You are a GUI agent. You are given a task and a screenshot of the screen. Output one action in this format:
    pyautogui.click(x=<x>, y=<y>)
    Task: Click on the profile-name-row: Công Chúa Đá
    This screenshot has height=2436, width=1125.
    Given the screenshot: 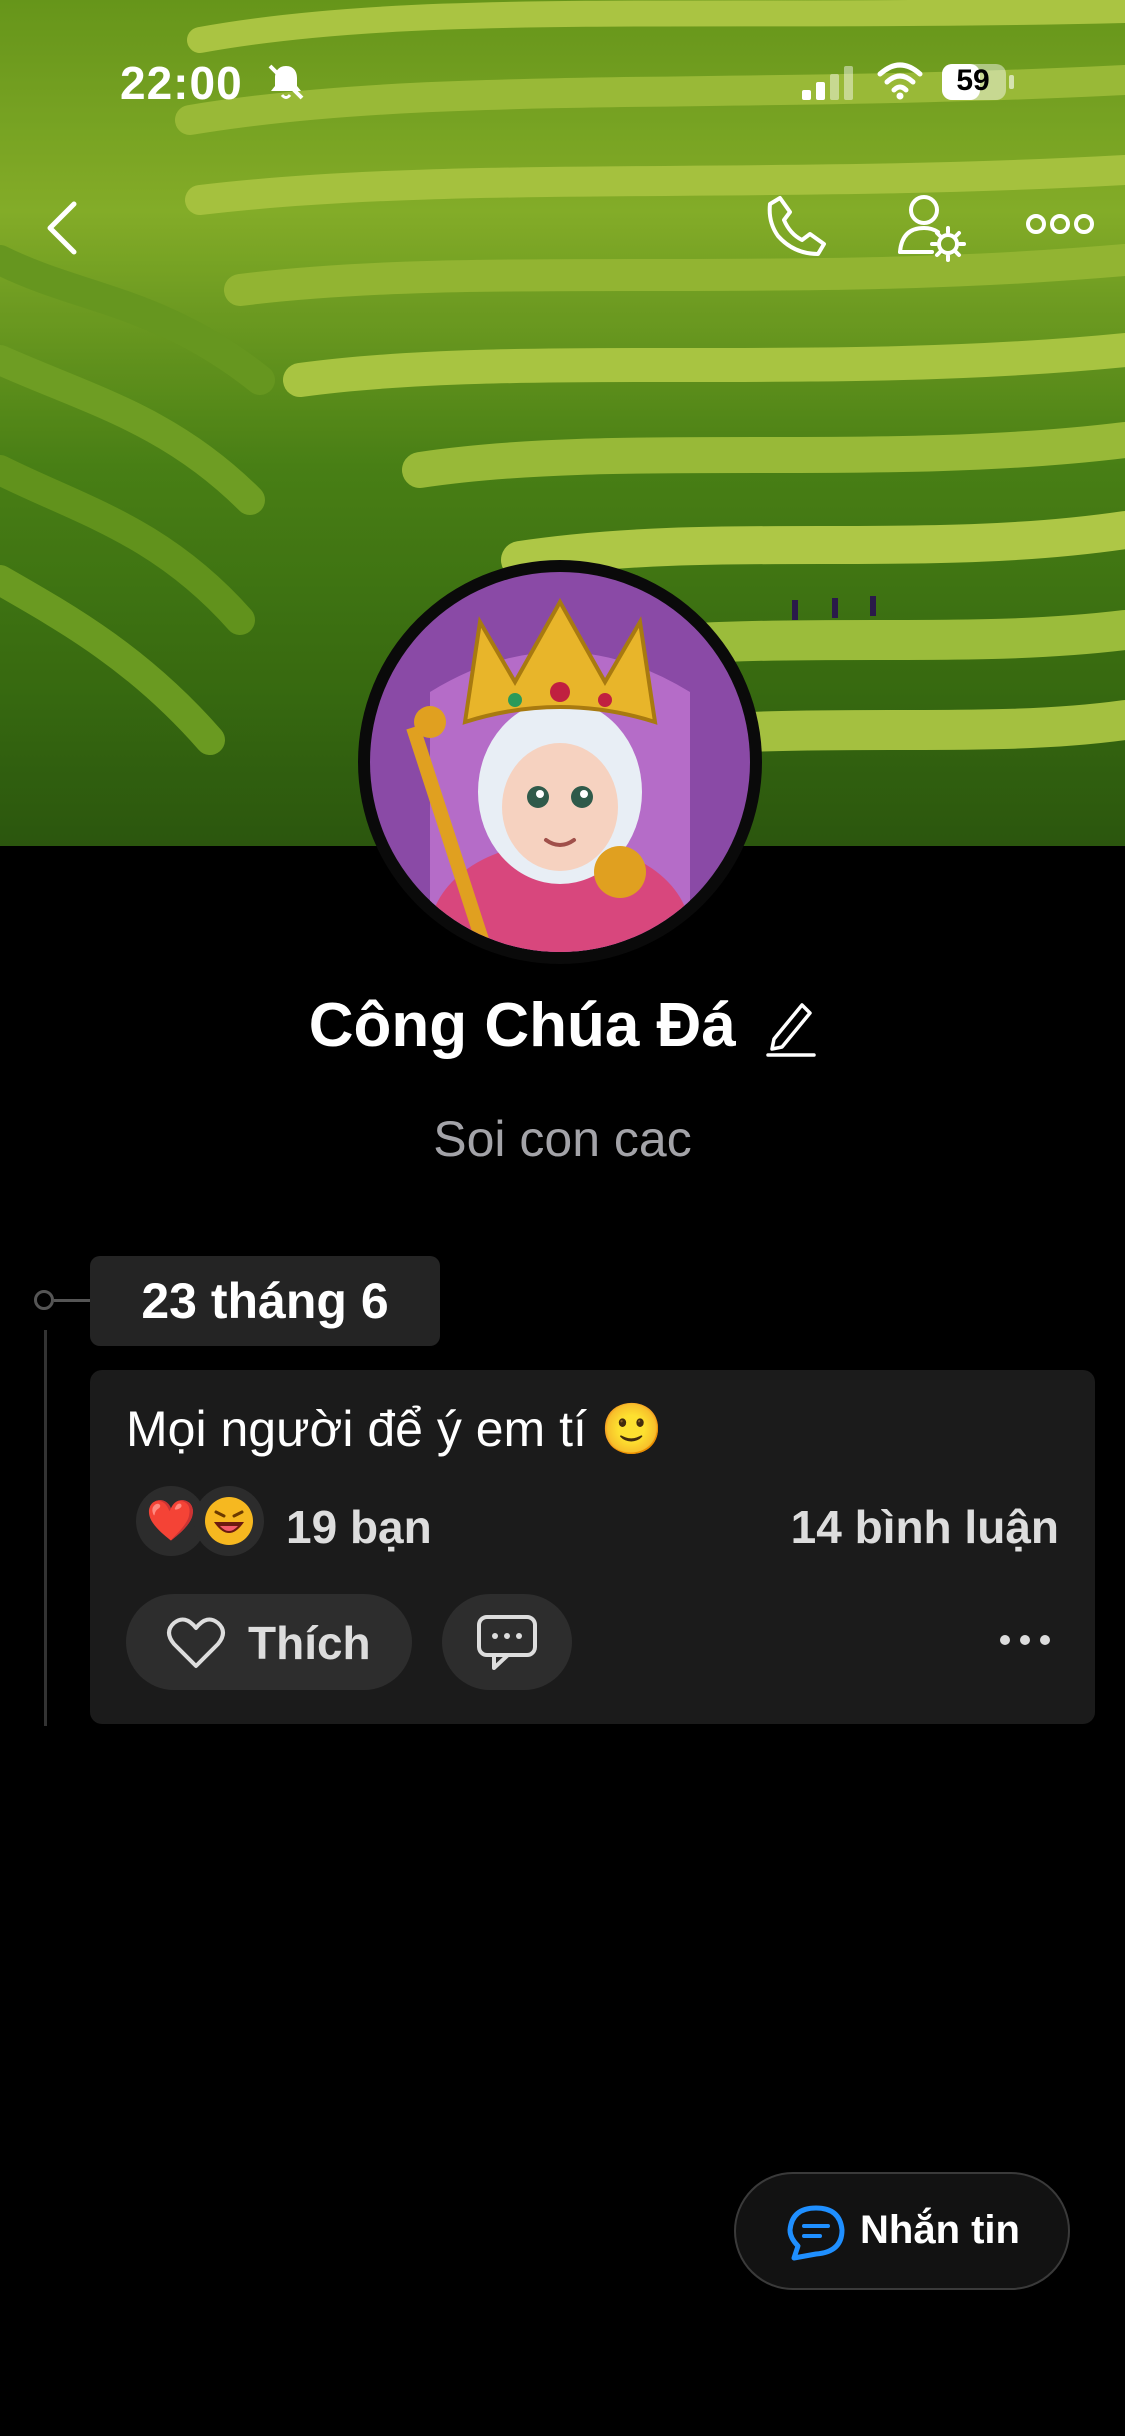 What is the action you would take?
    pyautogui.click(x=562, y=1025)
    